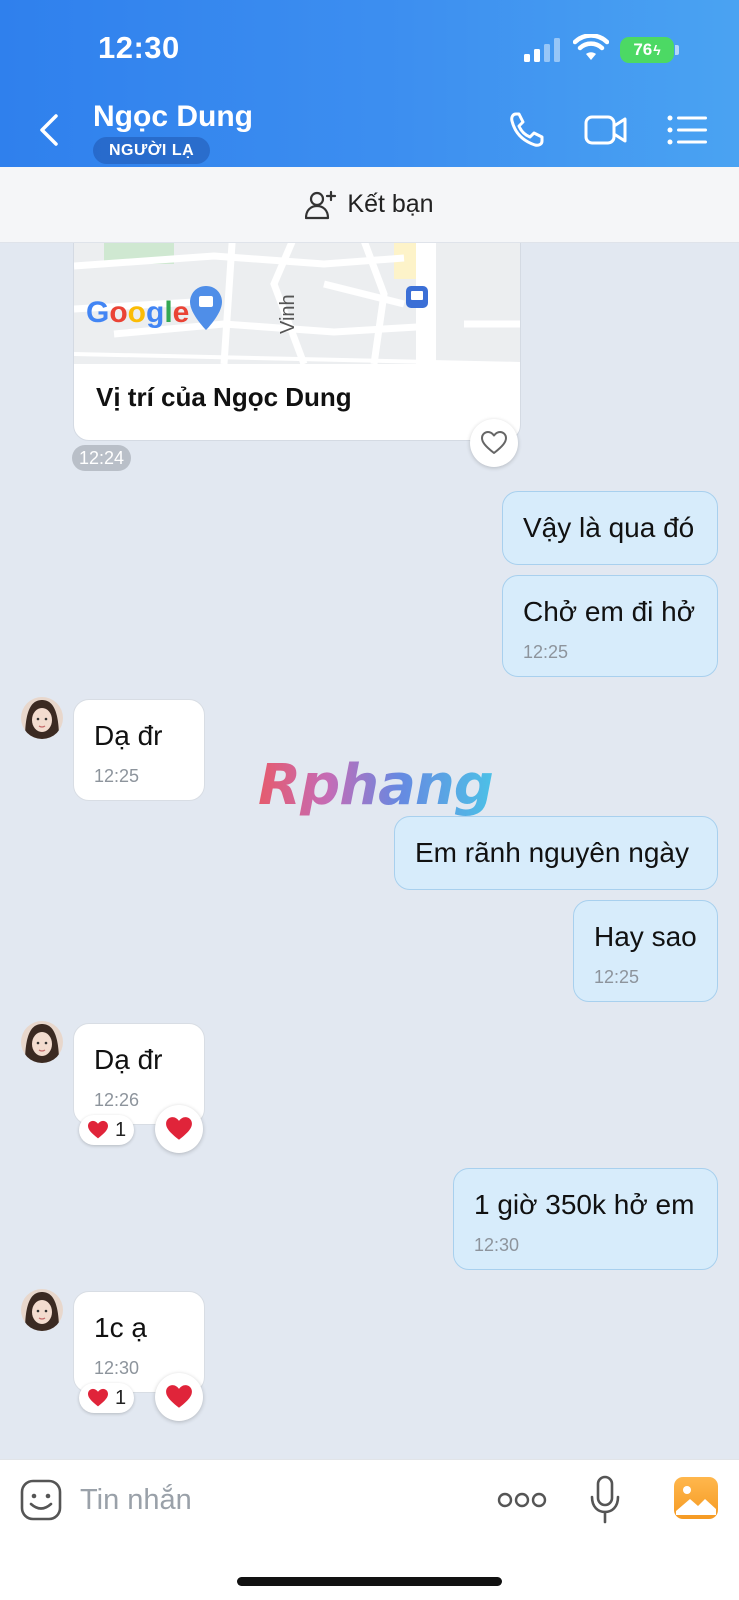  I want to click on message-text: 1 giờ 350k hở em, so click(584, 1204).